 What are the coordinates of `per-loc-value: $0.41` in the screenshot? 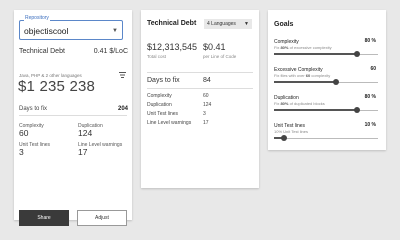 It's located at (214, 47).